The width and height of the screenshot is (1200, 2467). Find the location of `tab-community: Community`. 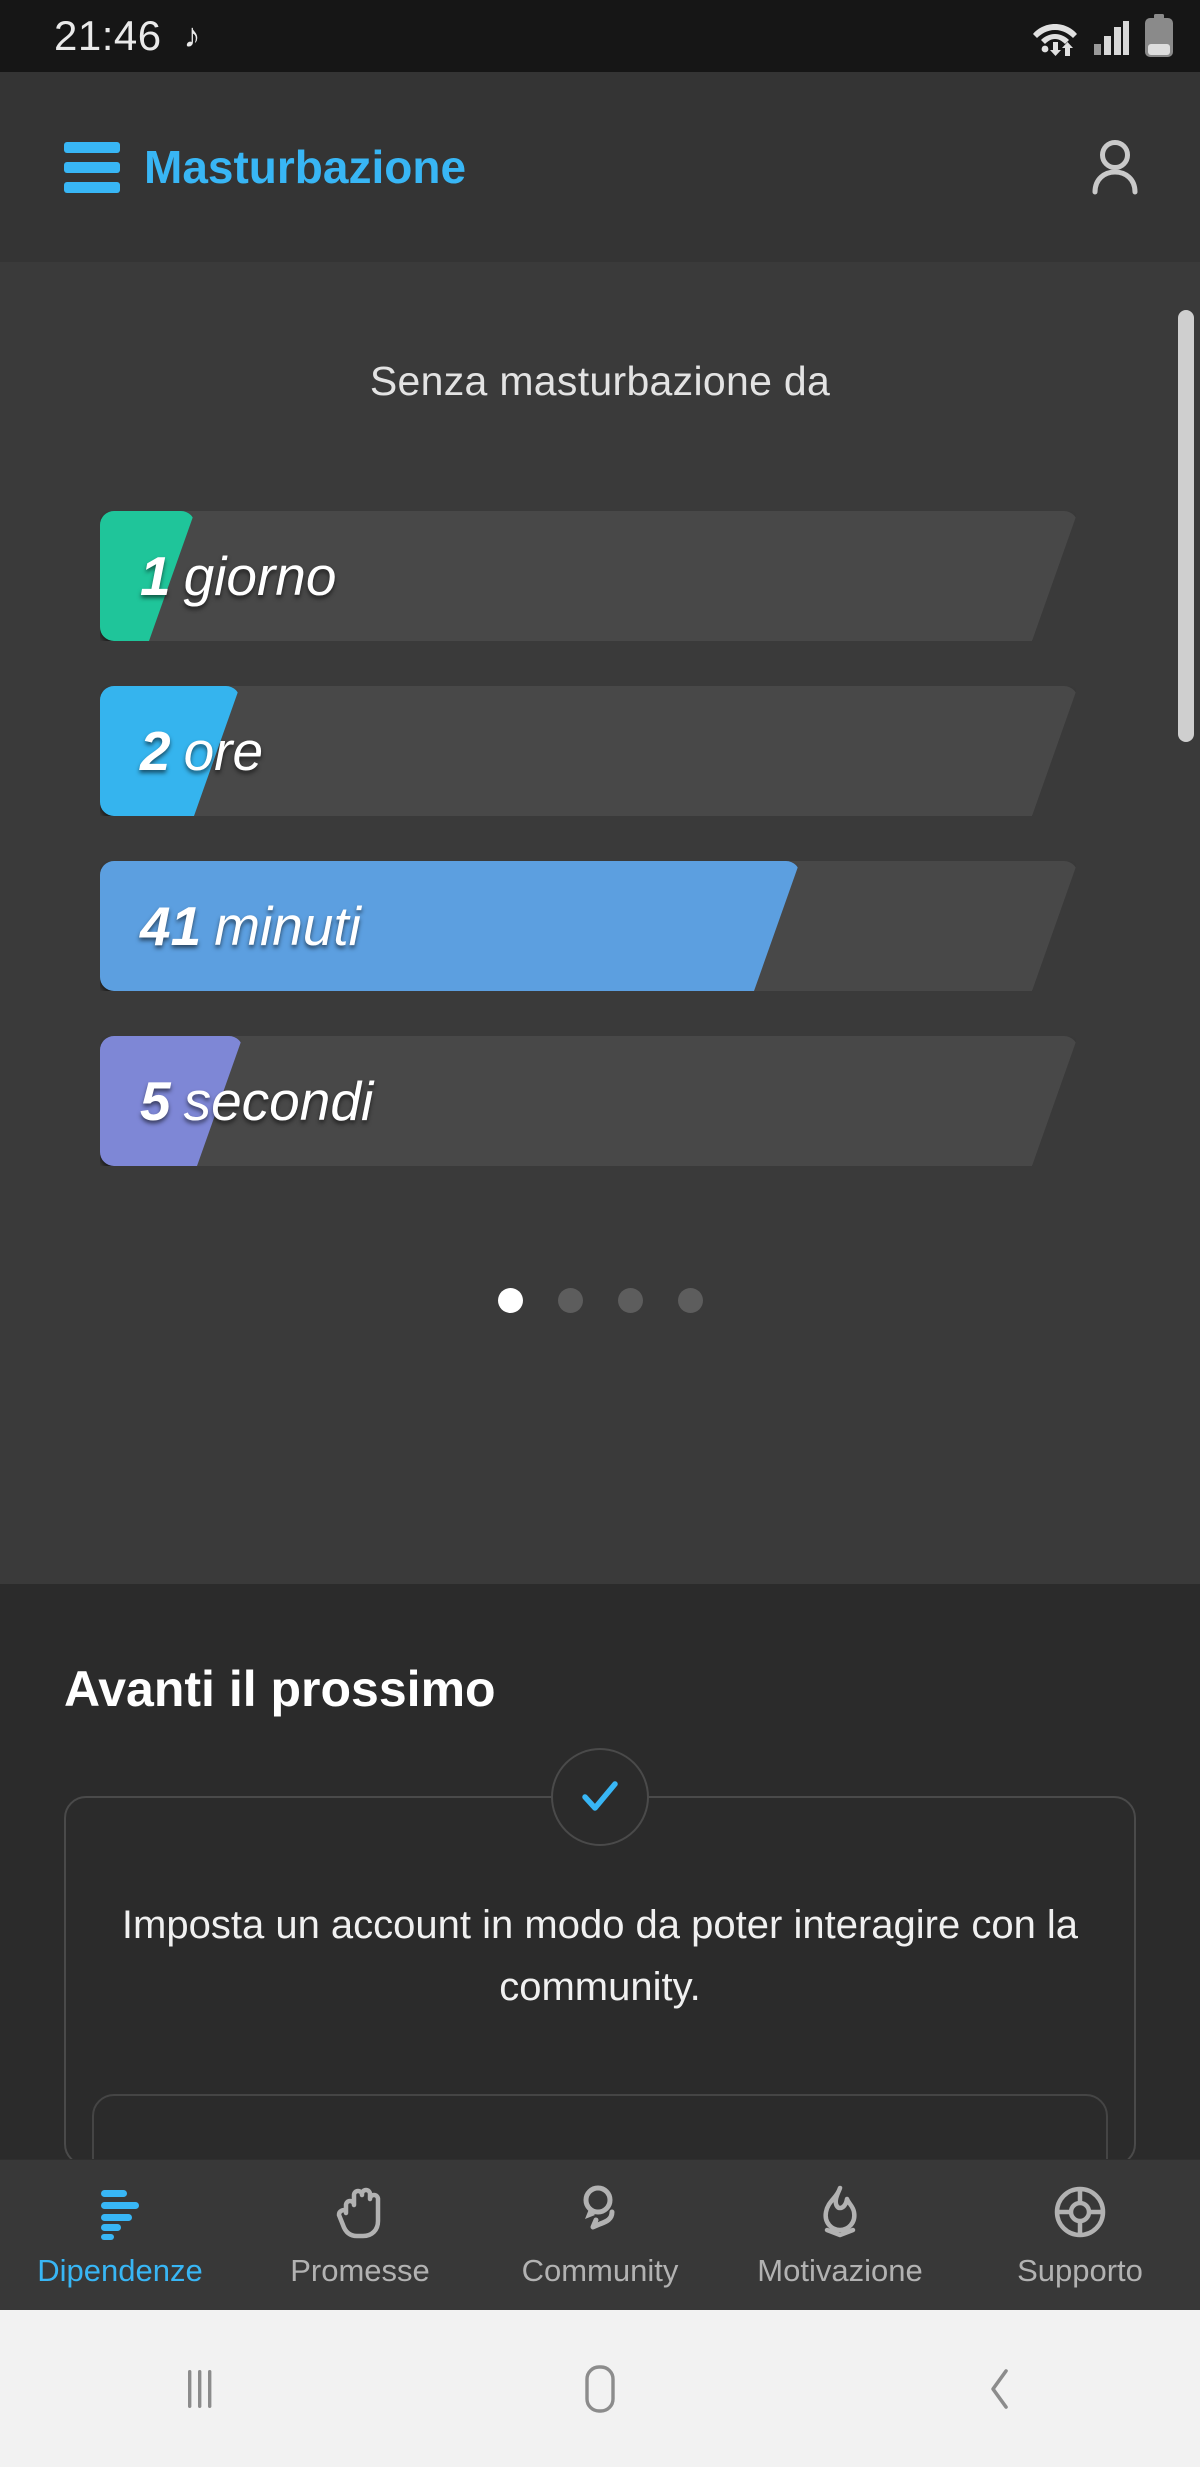

tab-community: Community is located at coordinates (600, 2235).